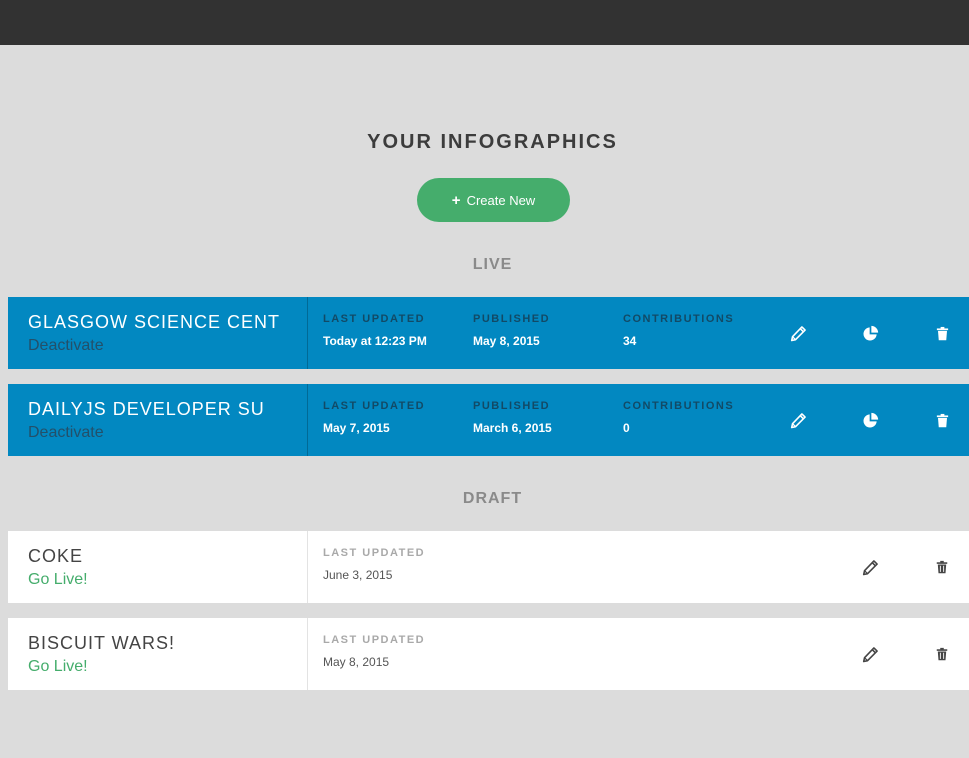  I want to click on published-stat: PUBLISHED March 6, 2015, so click(512, 417).